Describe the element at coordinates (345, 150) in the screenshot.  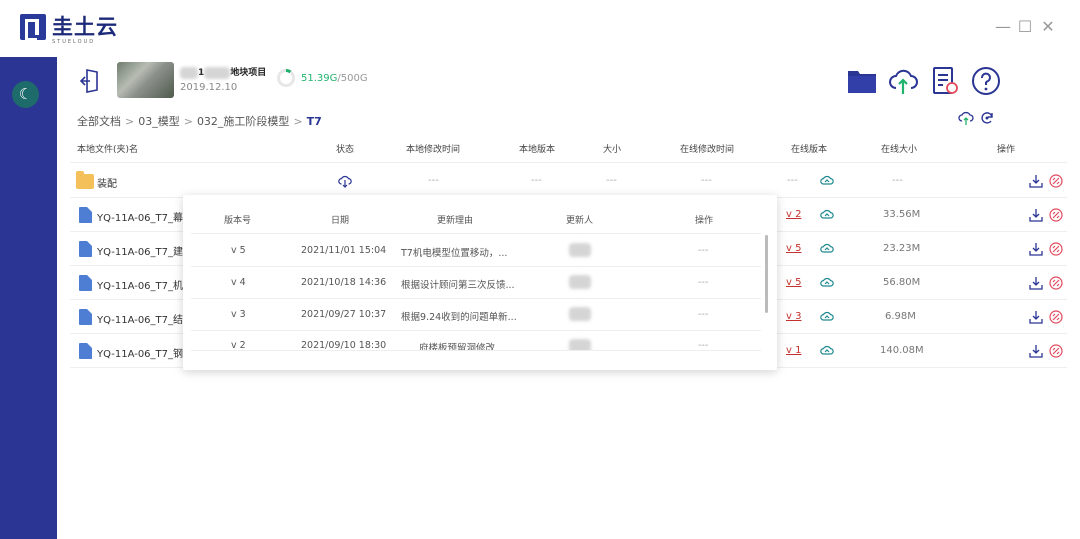
I see `column-header: 状态` at that location.